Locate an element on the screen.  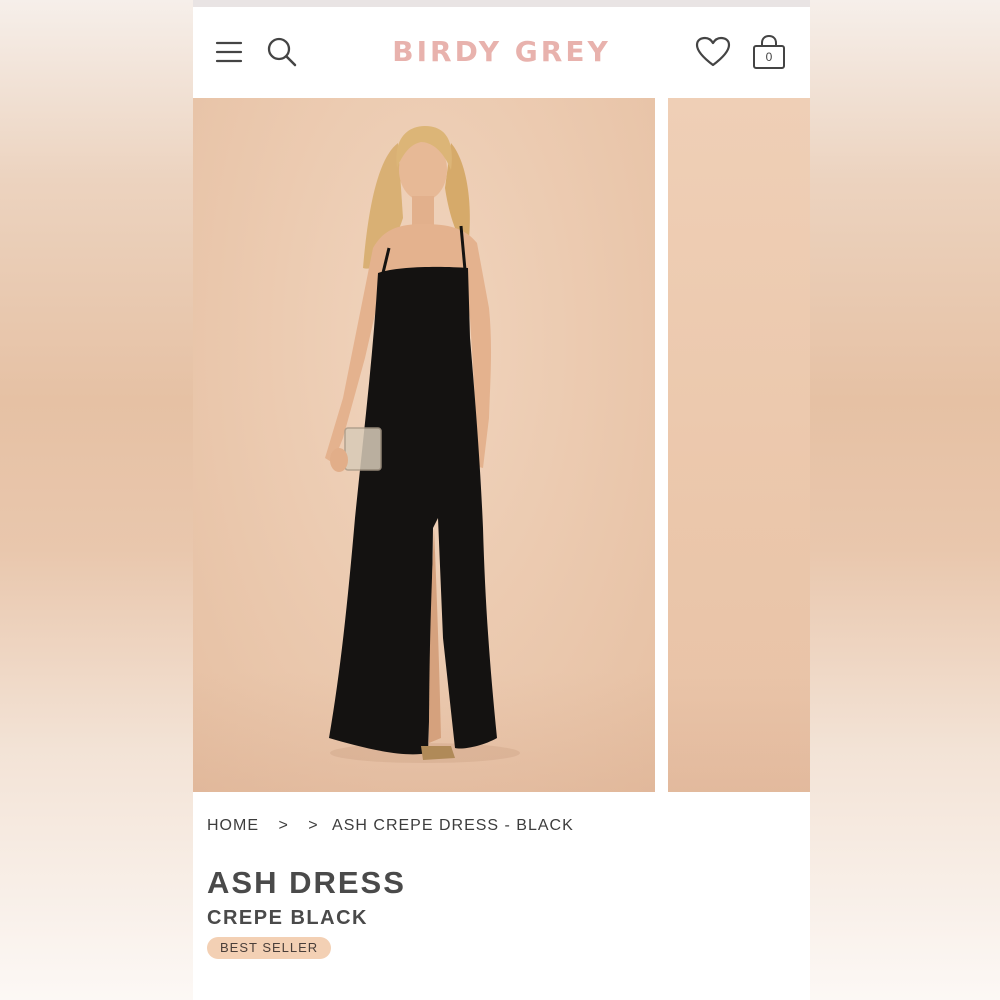
backdrop-floor is located at coordinates (739, 732).